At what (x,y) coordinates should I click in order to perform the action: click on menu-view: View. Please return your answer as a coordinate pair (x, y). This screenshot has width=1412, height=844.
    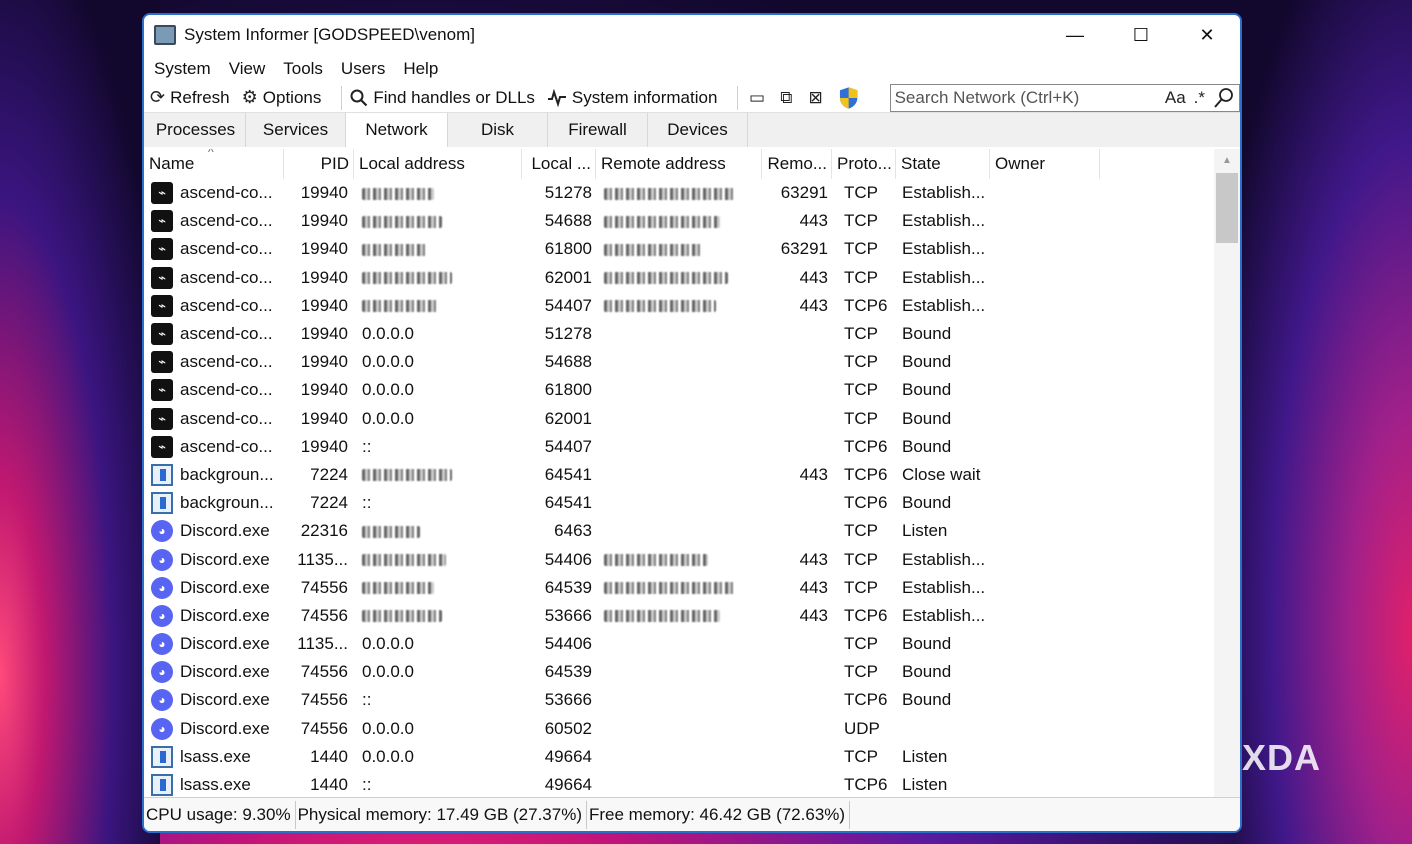
    Looking at the image, I should click on (251, 69).